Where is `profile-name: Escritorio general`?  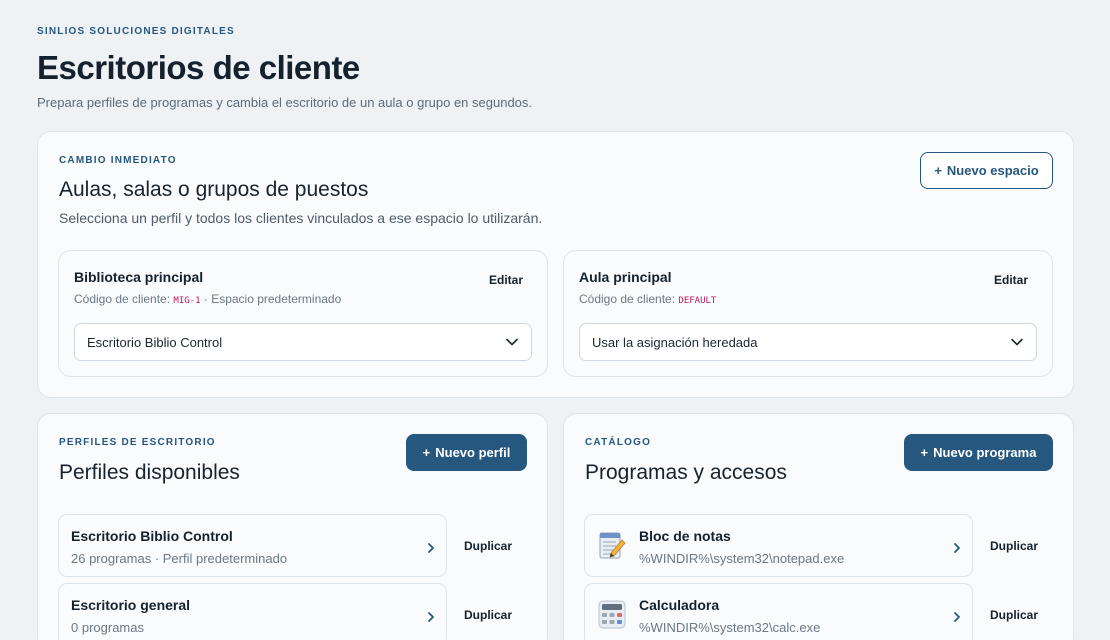 profile-name: Escritorio general is located at coordinates (131, 605).